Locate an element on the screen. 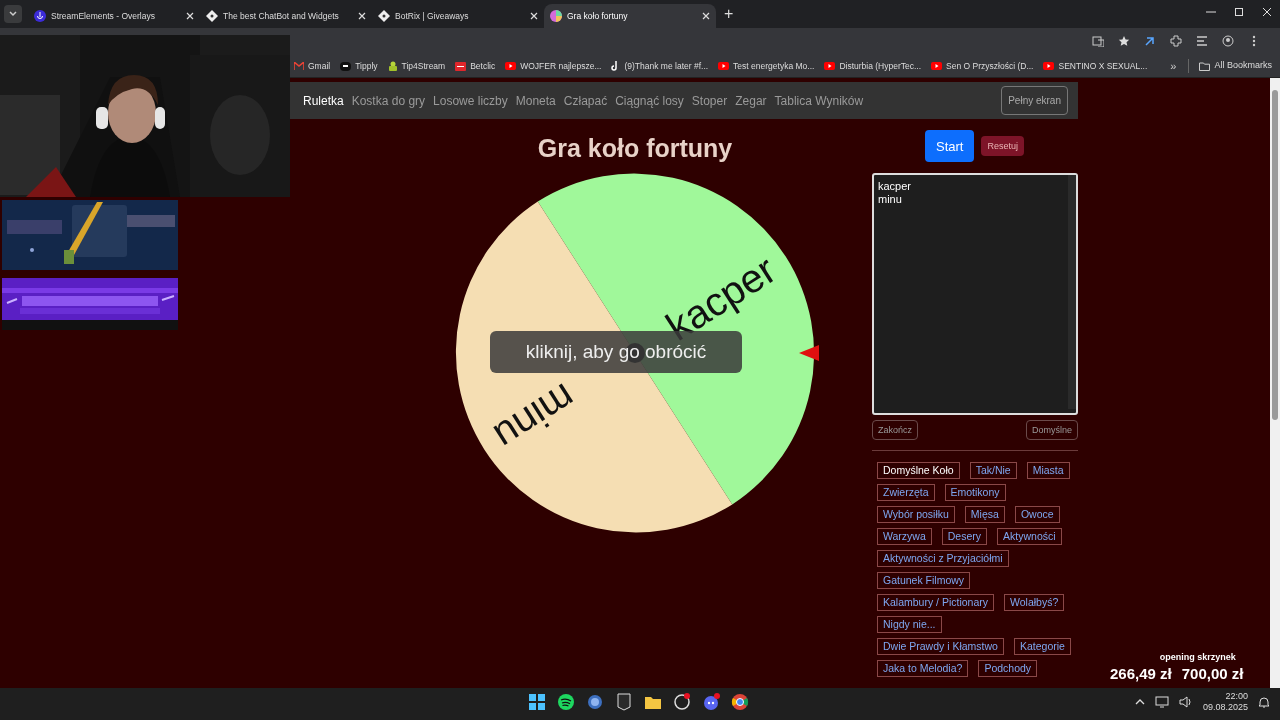  entry-action-button: Domyślne is located at coordinates (1052, 430).